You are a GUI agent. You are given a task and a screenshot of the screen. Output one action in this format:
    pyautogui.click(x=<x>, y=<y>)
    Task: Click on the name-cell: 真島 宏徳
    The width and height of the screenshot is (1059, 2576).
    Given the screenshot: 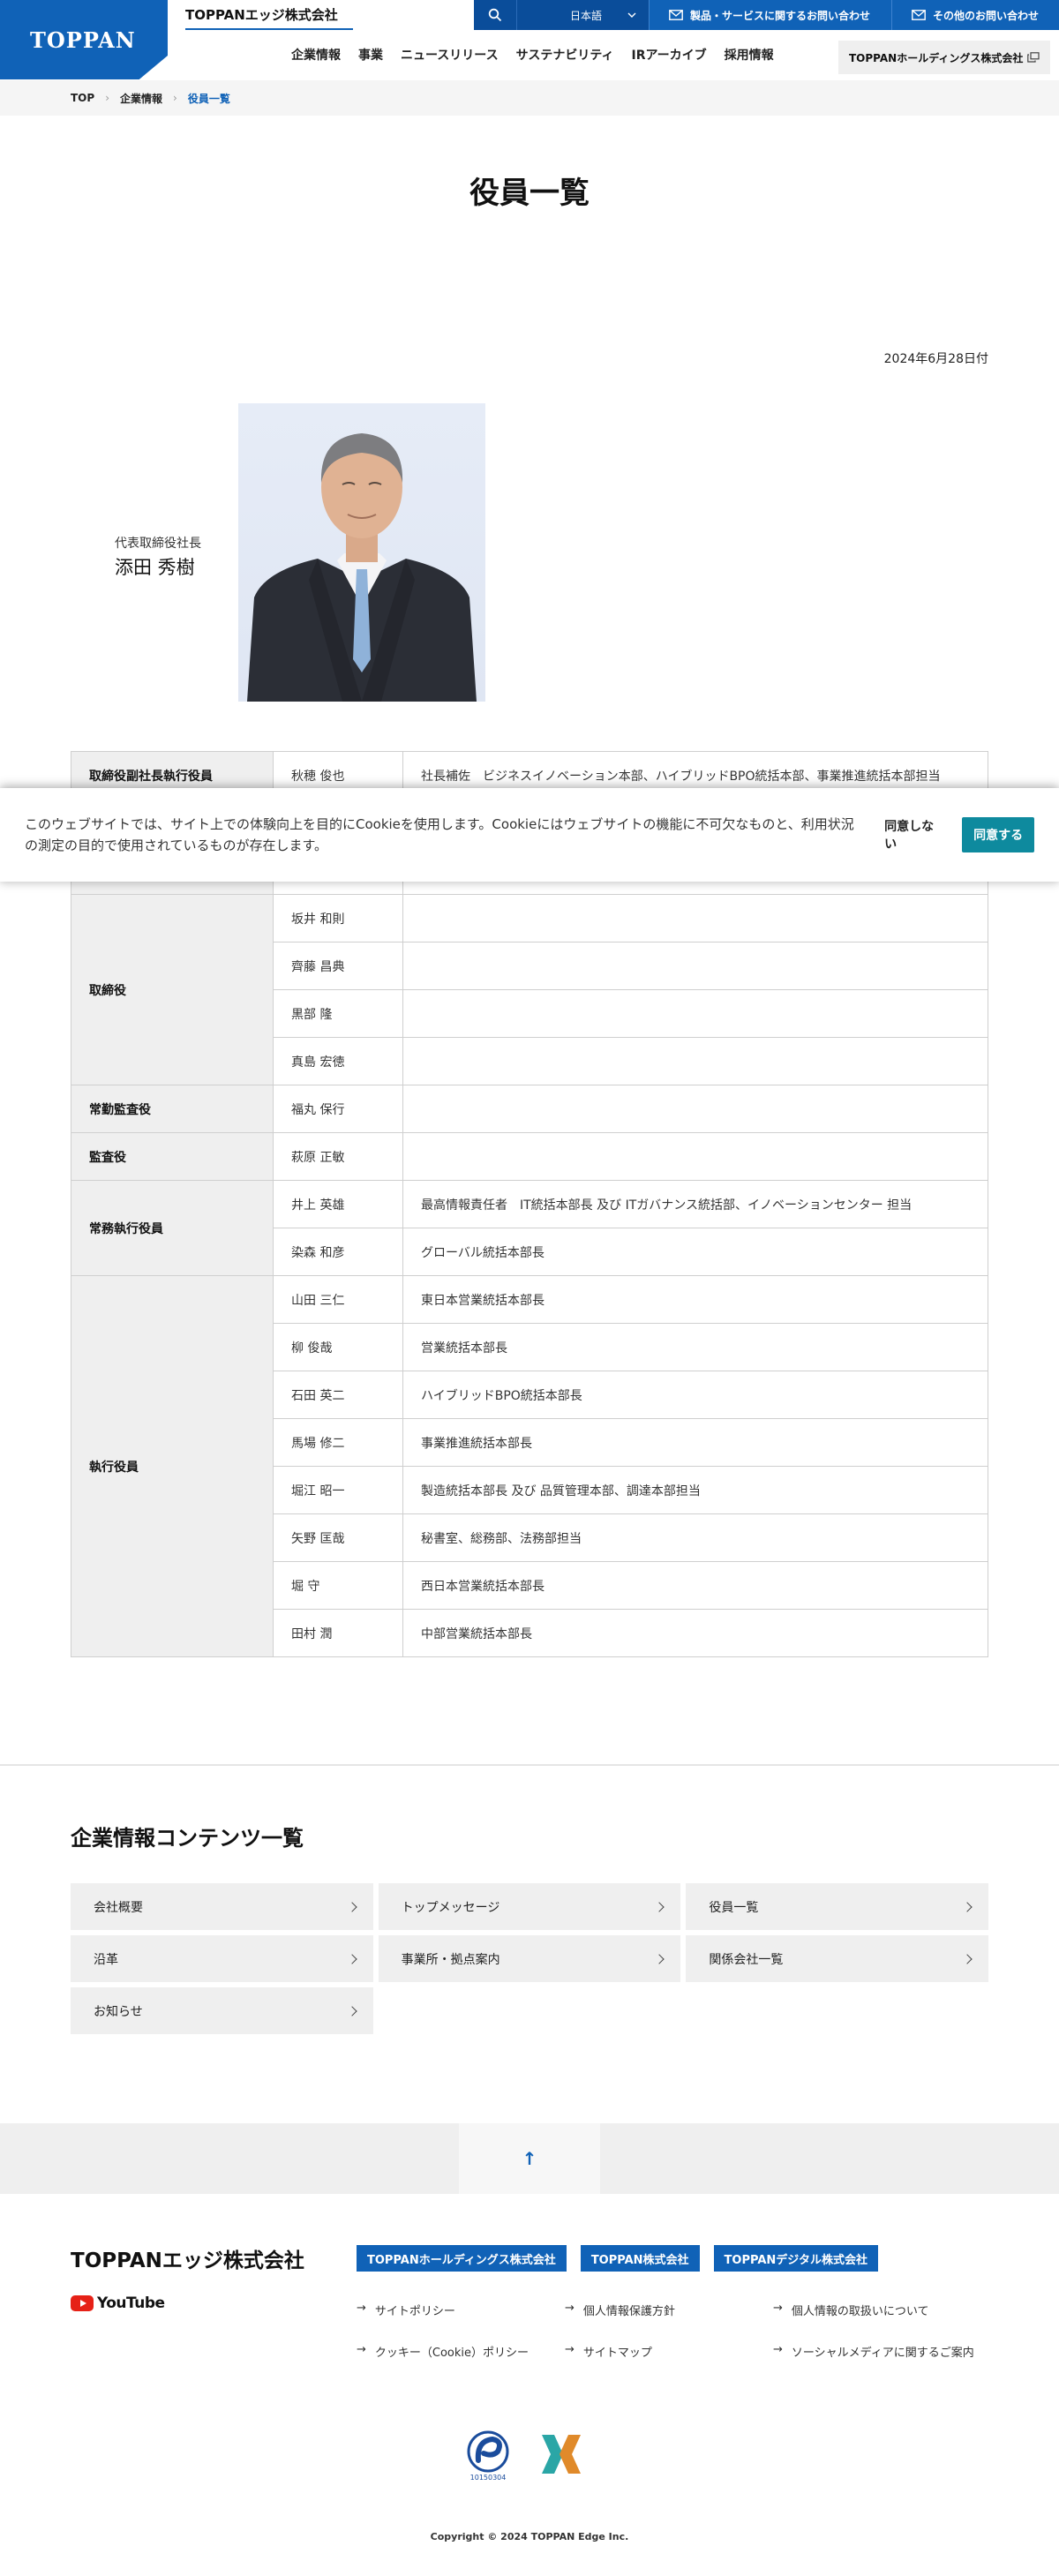 What is the action you would take?
    pyautogui.click(x=338, y=1061)
    